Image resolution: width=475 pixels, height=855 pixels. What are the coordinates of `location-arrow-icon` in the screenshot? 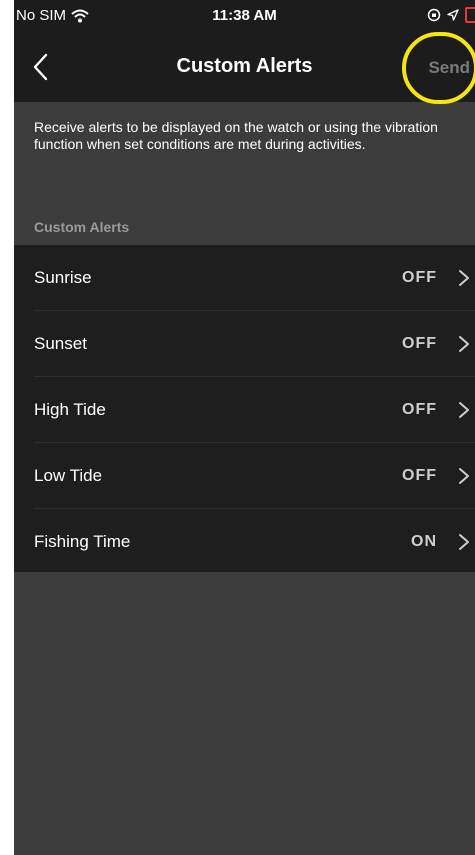 It's located at (453, 15).